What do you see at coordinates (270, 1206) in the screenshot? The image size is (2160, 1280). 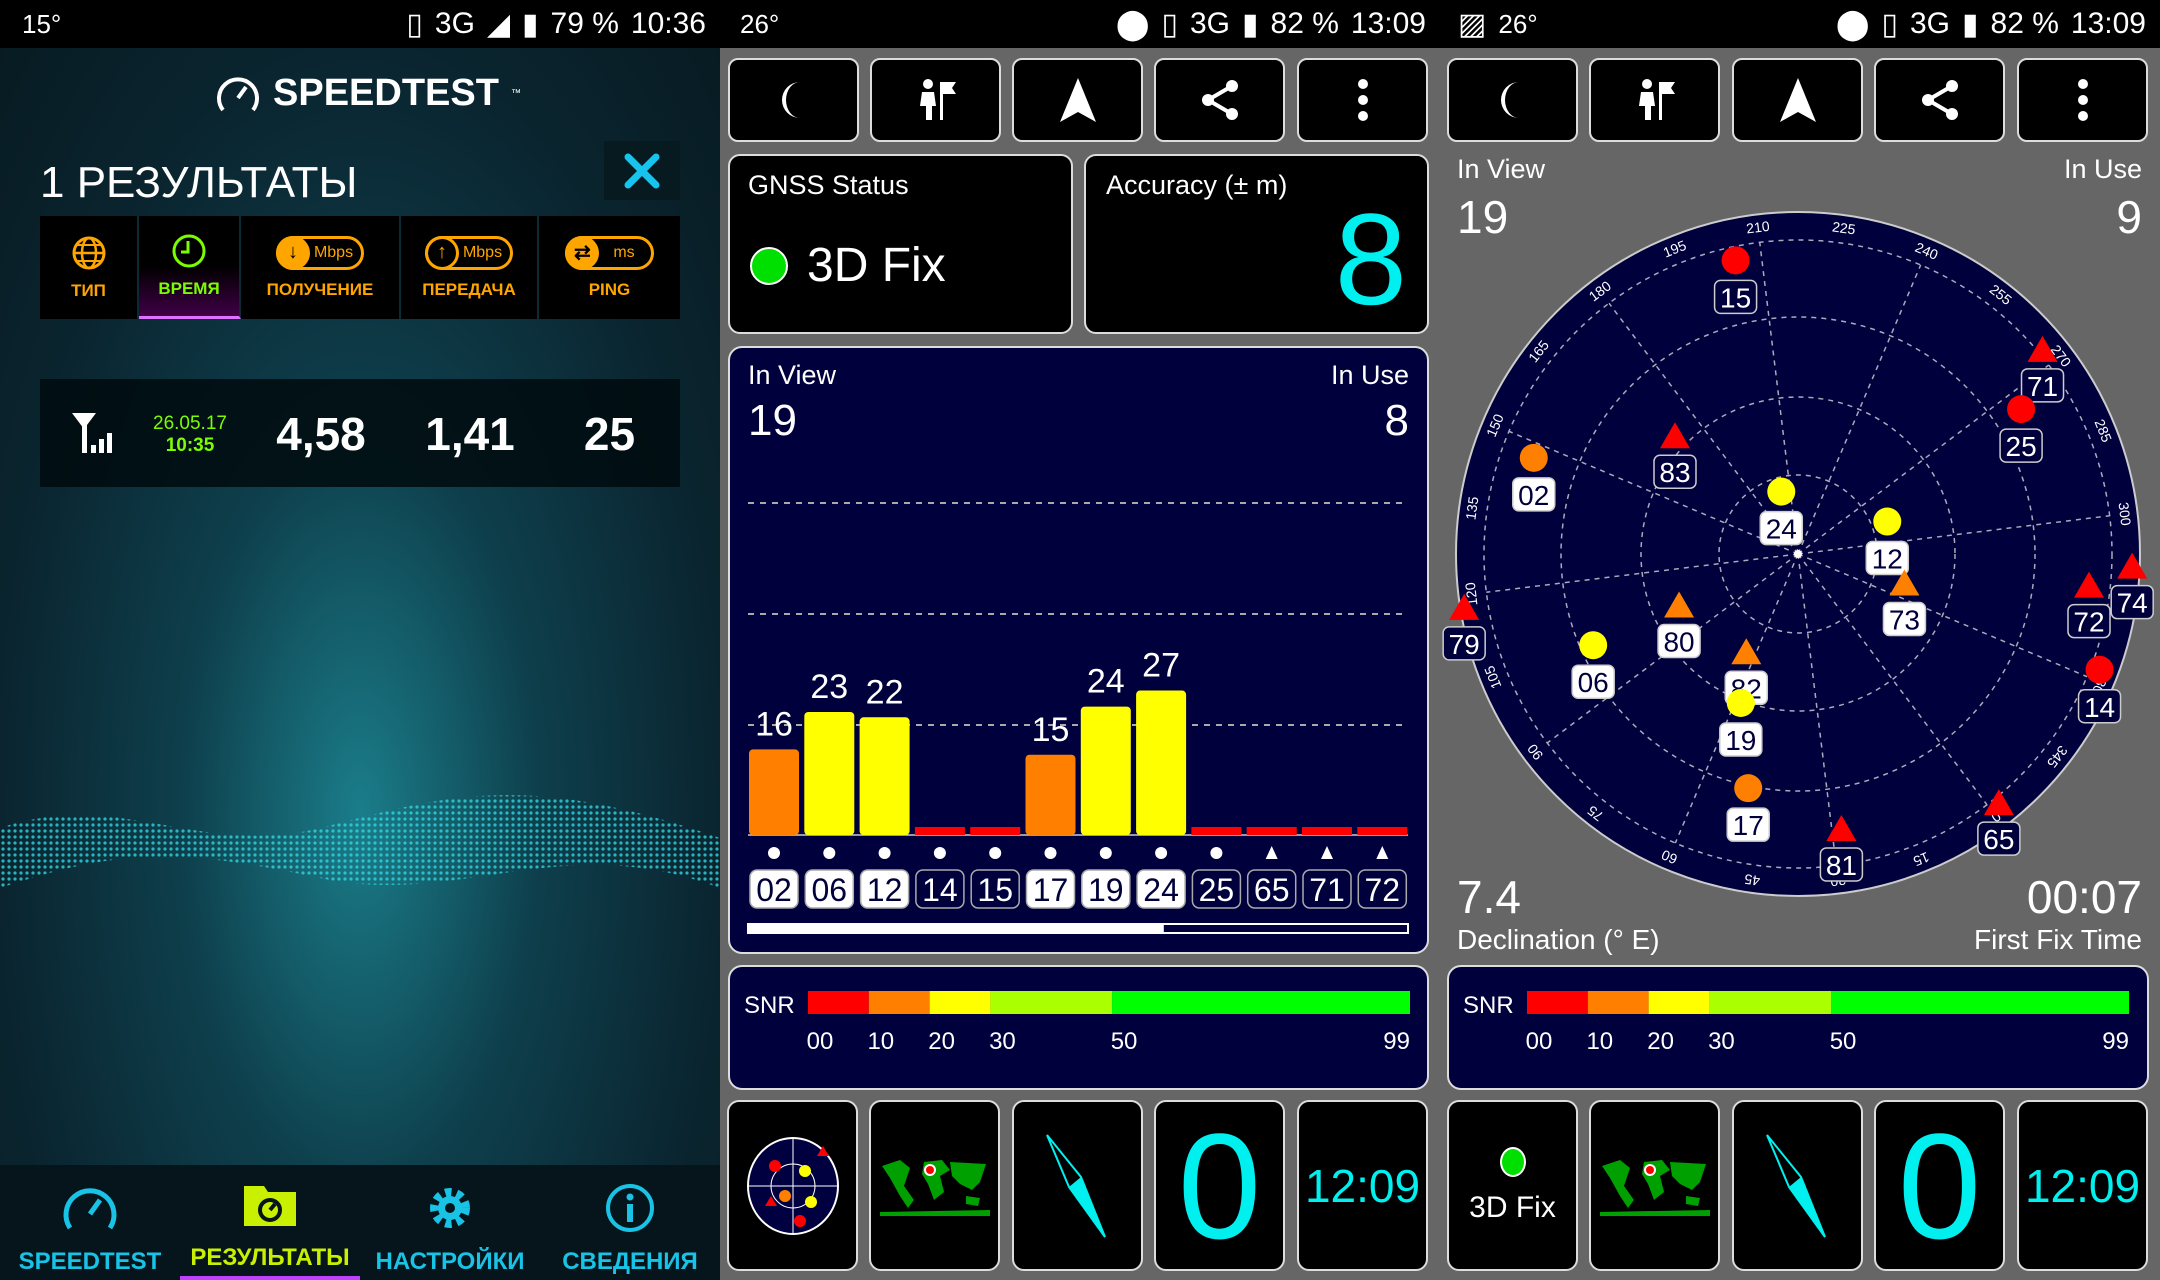 I see `results-folder-icon` at bounding box center [270, 1206].